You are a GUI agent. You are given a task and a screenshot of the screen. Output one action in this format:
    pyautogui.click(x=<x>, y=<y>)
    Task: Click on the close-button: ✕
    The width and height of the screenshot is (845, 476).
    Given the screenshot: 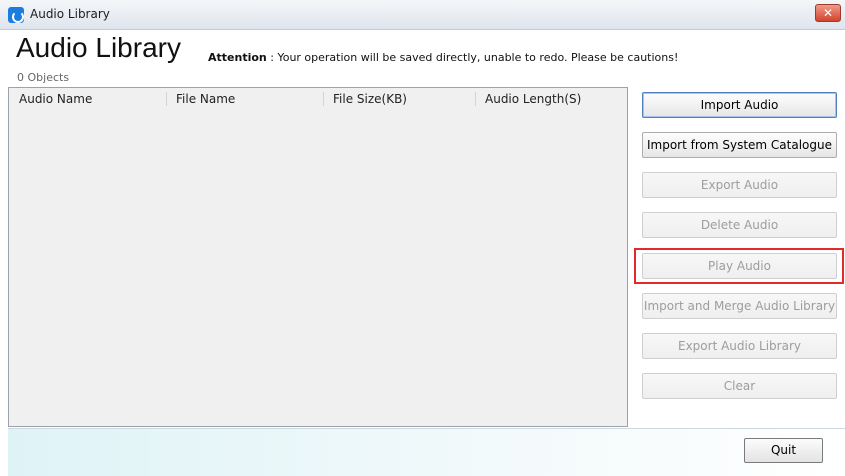 What is the action you would take?
    pyautogui.click(x=828, y=13)
    